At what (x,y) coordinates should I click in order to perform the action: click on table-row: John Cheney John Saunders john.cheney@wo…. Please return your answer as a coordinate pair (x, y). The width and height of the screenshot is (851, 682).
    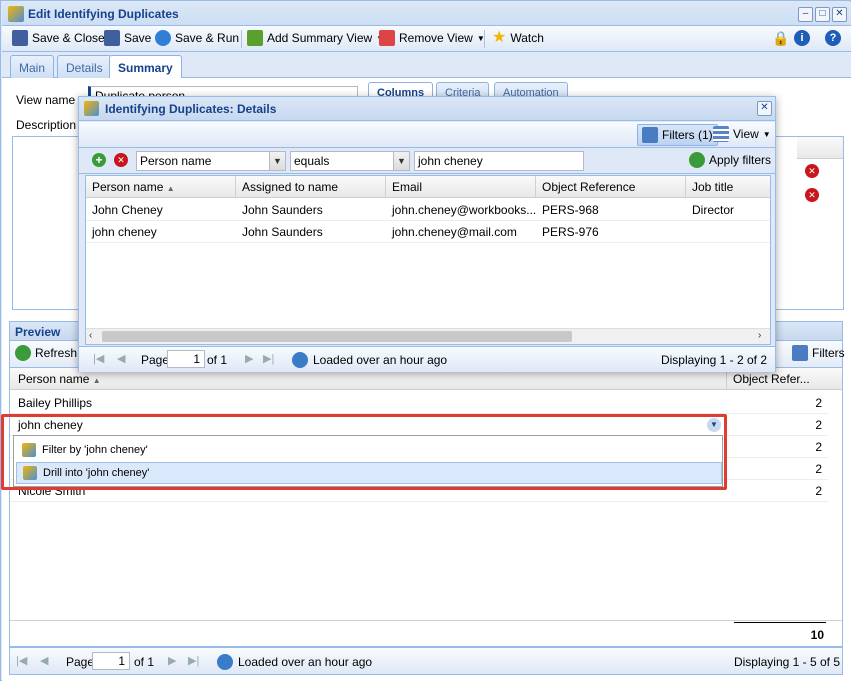
    Looking at the image, I should click on (428, 210).